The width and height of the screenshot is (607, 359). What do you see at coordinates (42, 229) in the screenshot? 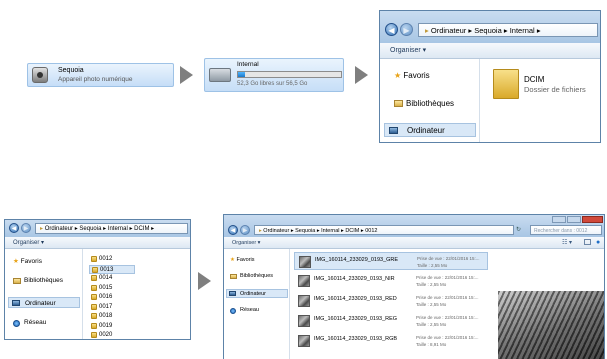
I see `folder-icon: ▸` at bounding box center [42, 229].